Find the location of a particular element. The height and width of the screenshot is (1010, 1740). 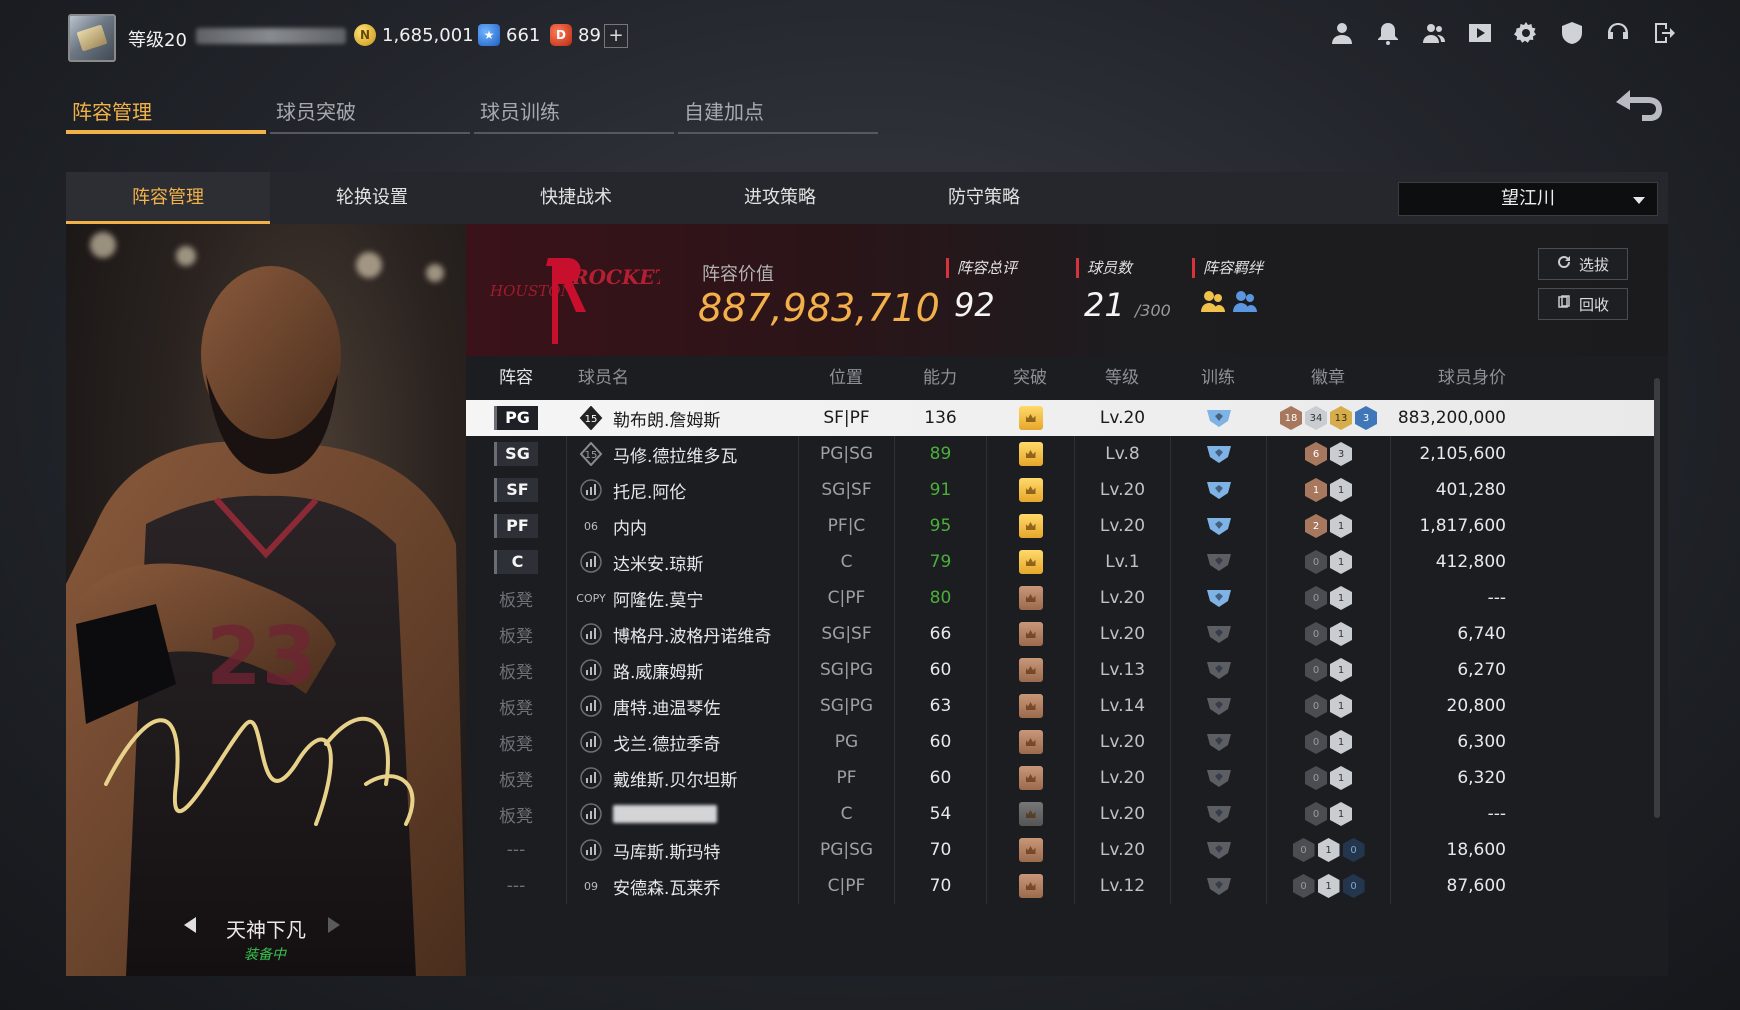

scout-label: 选拔 is located at coordinates (1593, 264).